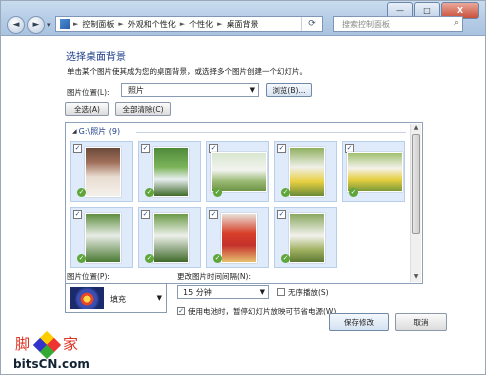 This screenshot has height=375, width=486. Describe the element at coordinates (96, 131) in the screenshot. I see `group-header: ◢ G:\照片 (9)` at that location.